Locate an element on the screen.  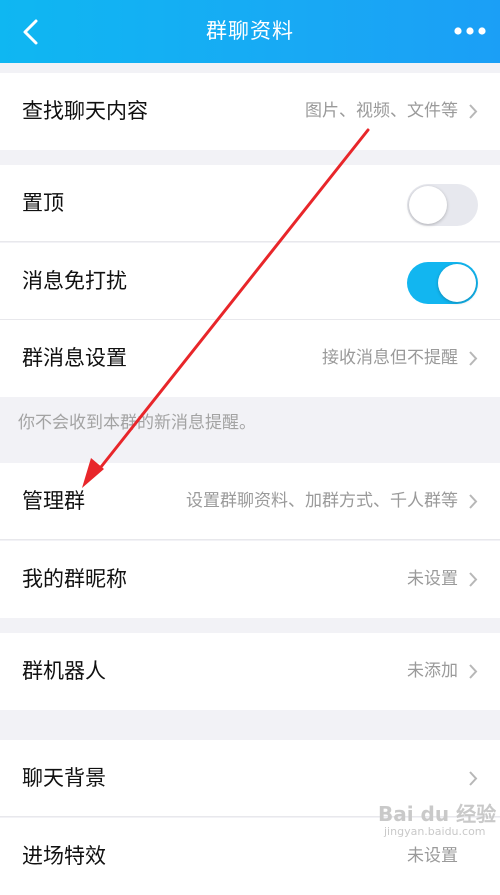
page-title: 群聊资料 is located at coordinates (250, 31).